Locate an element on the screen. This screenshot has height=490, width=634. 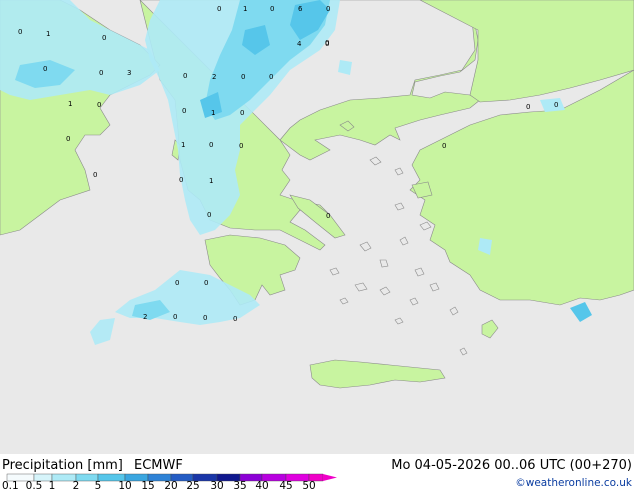
precip-value: 3 is located at coordinates (129, 73).